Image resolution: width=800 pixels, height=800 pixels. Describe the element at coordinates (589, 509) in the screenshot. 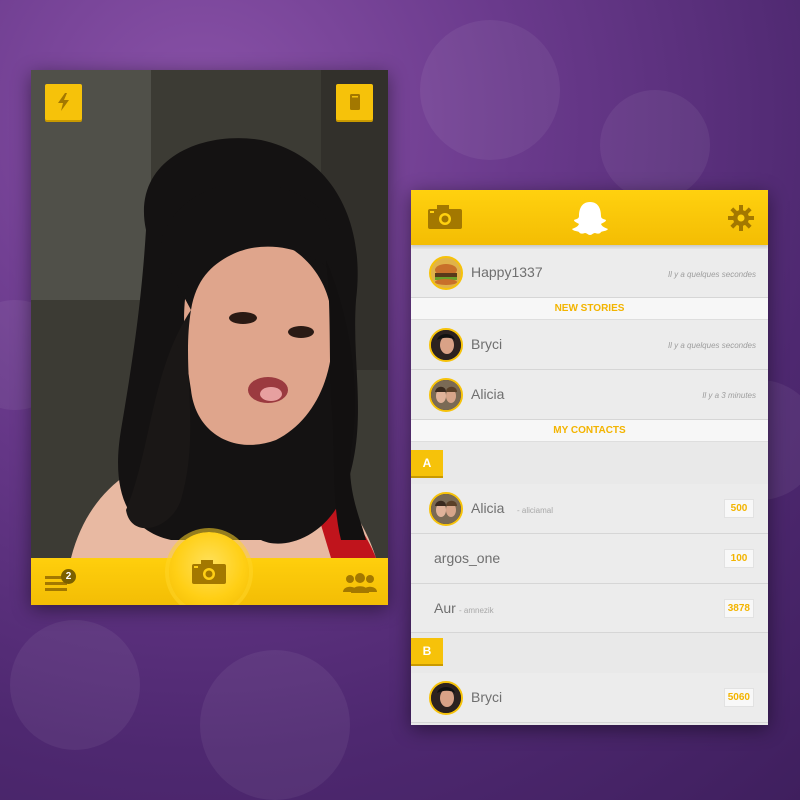

I see `contact-item: Alicia - aliciamal 500` at that location.